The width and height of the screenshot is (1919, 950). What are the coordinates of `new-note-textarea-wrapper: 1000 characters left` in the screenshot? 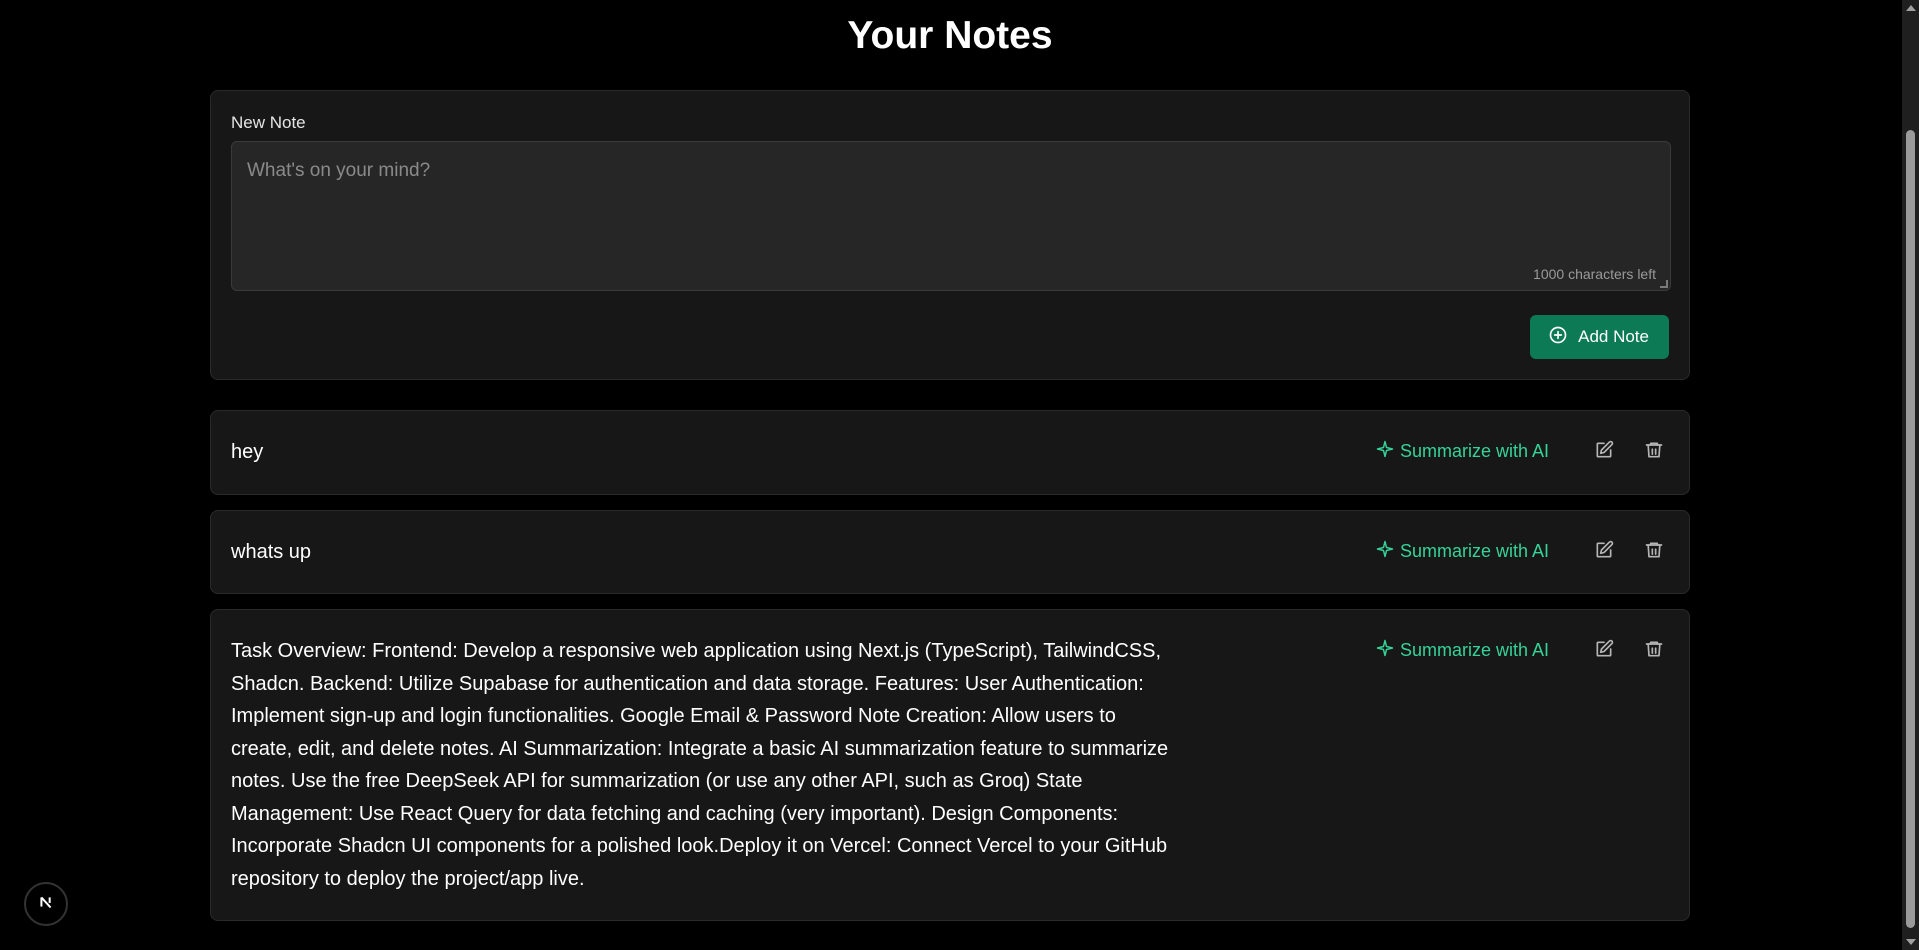 It's located at (951, 216).